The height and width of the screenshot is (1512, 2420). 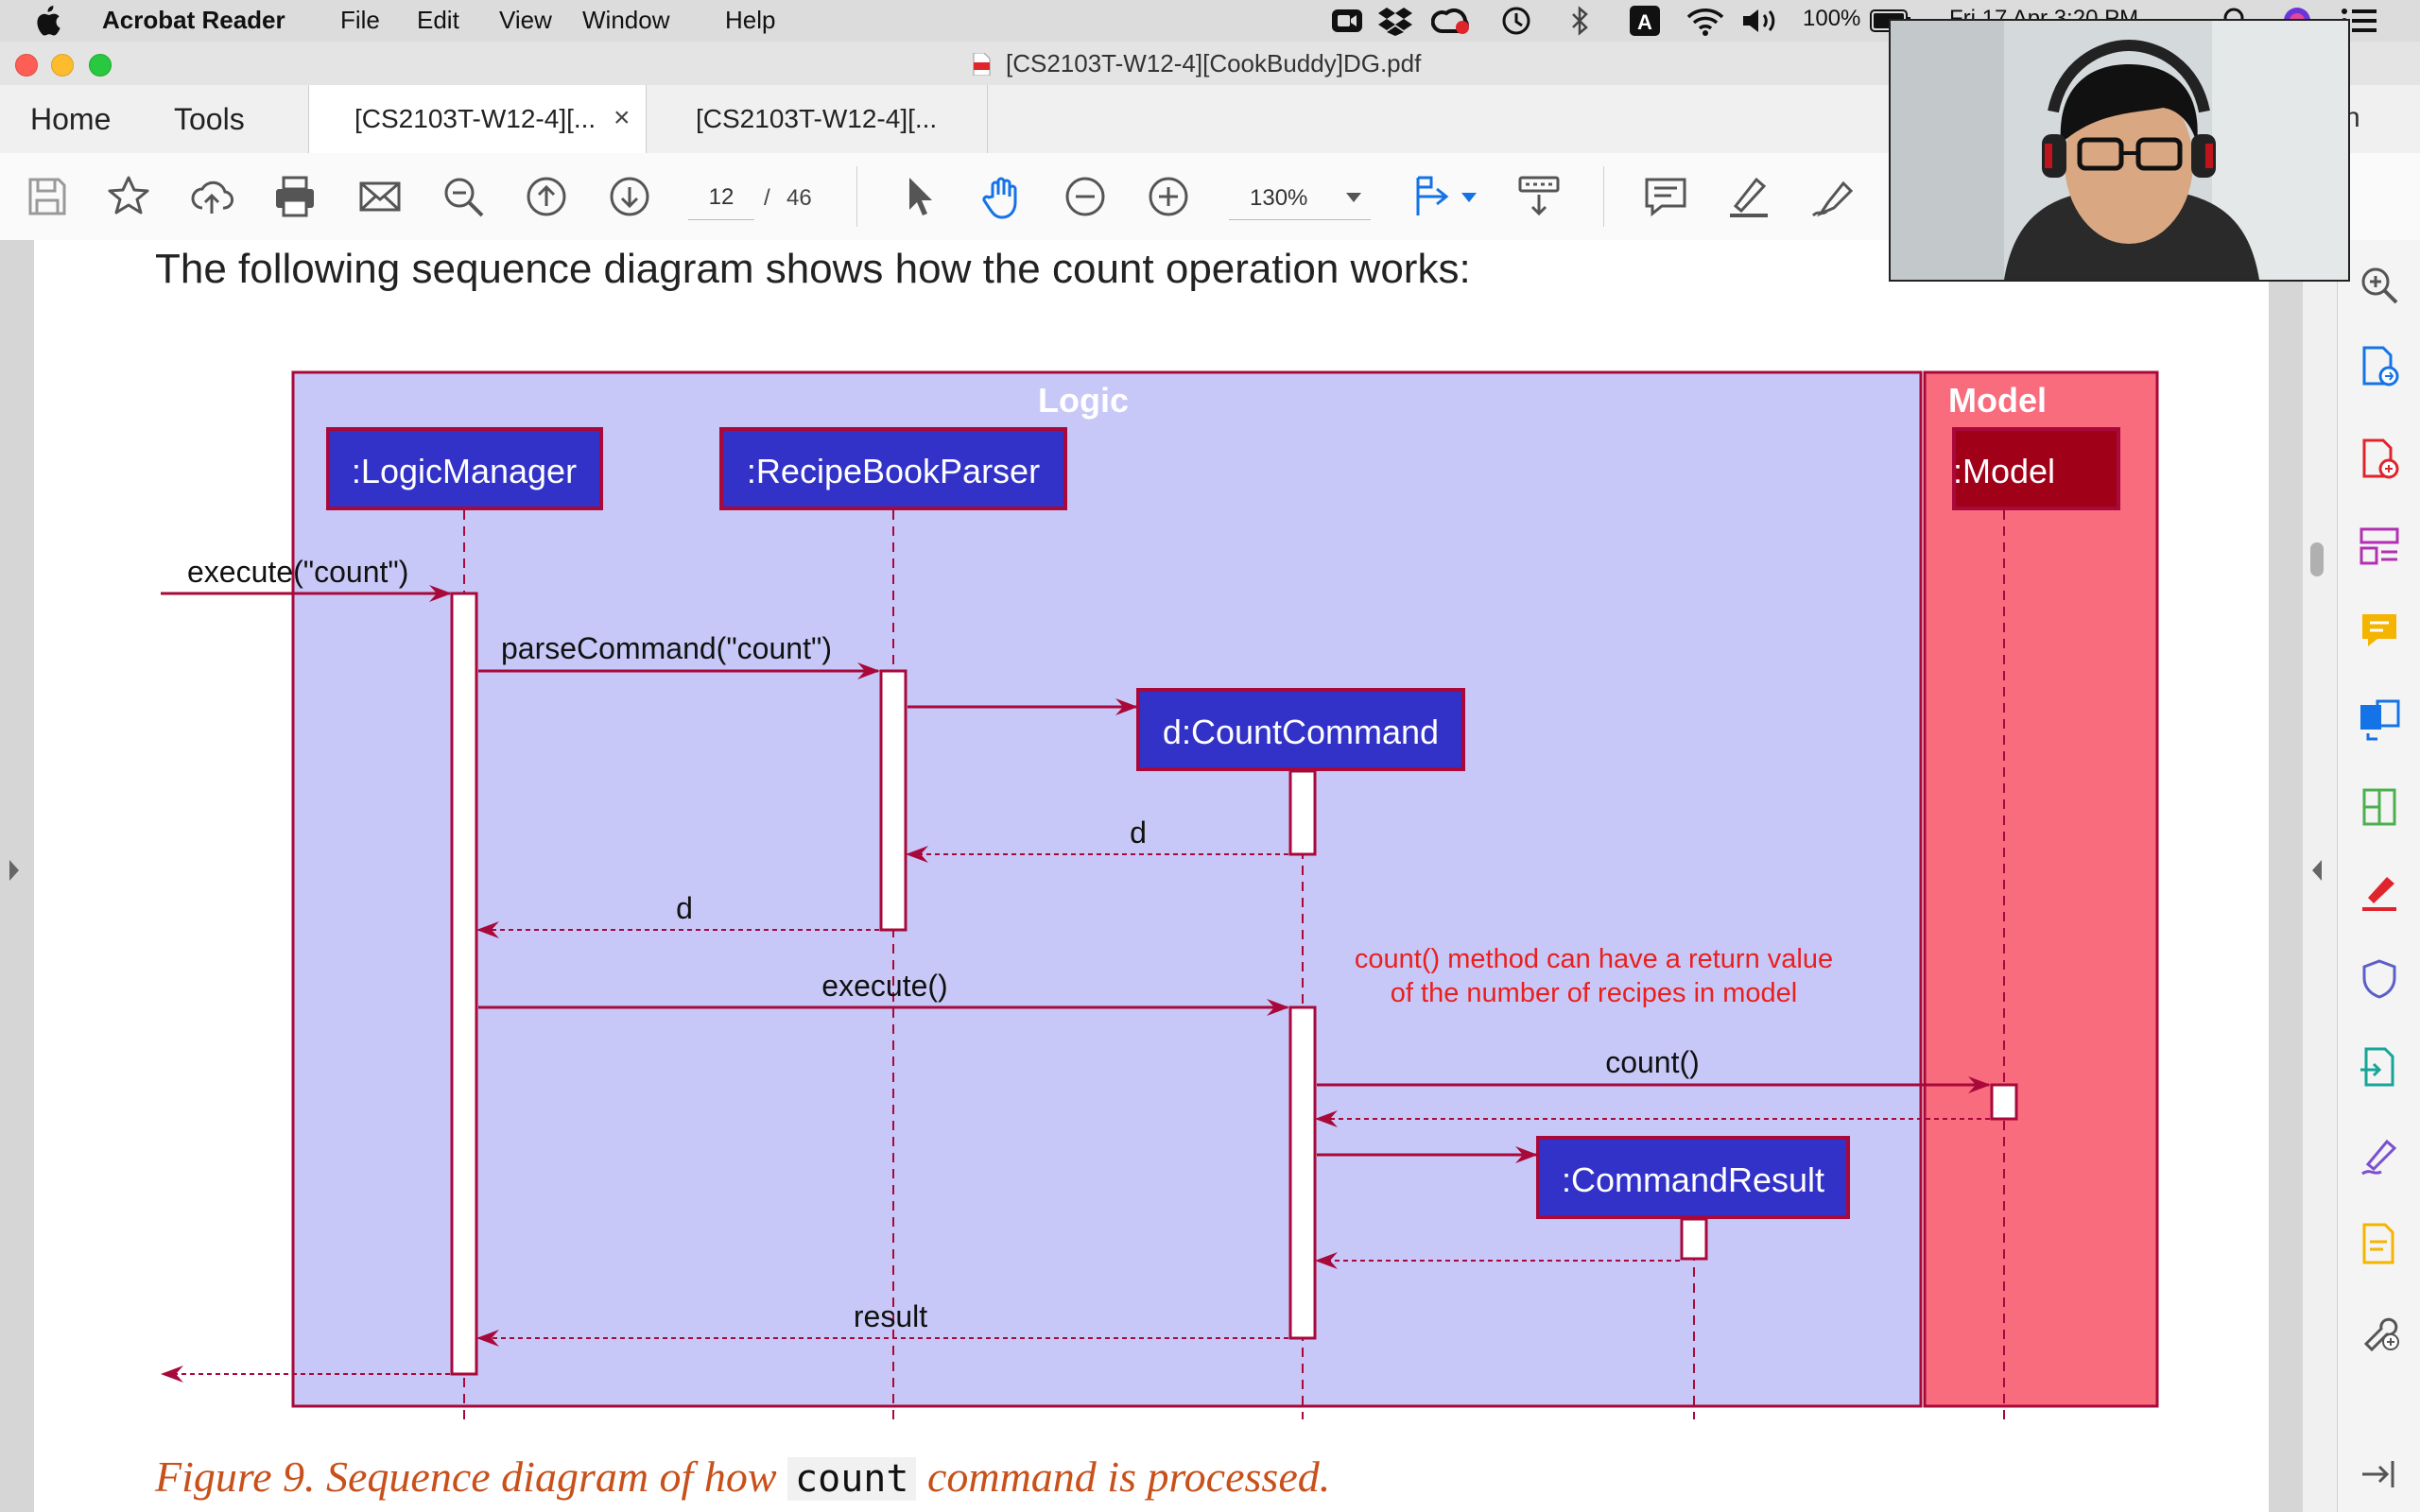 I want to click on dropbox-icon, so click(x=1395, y=21).